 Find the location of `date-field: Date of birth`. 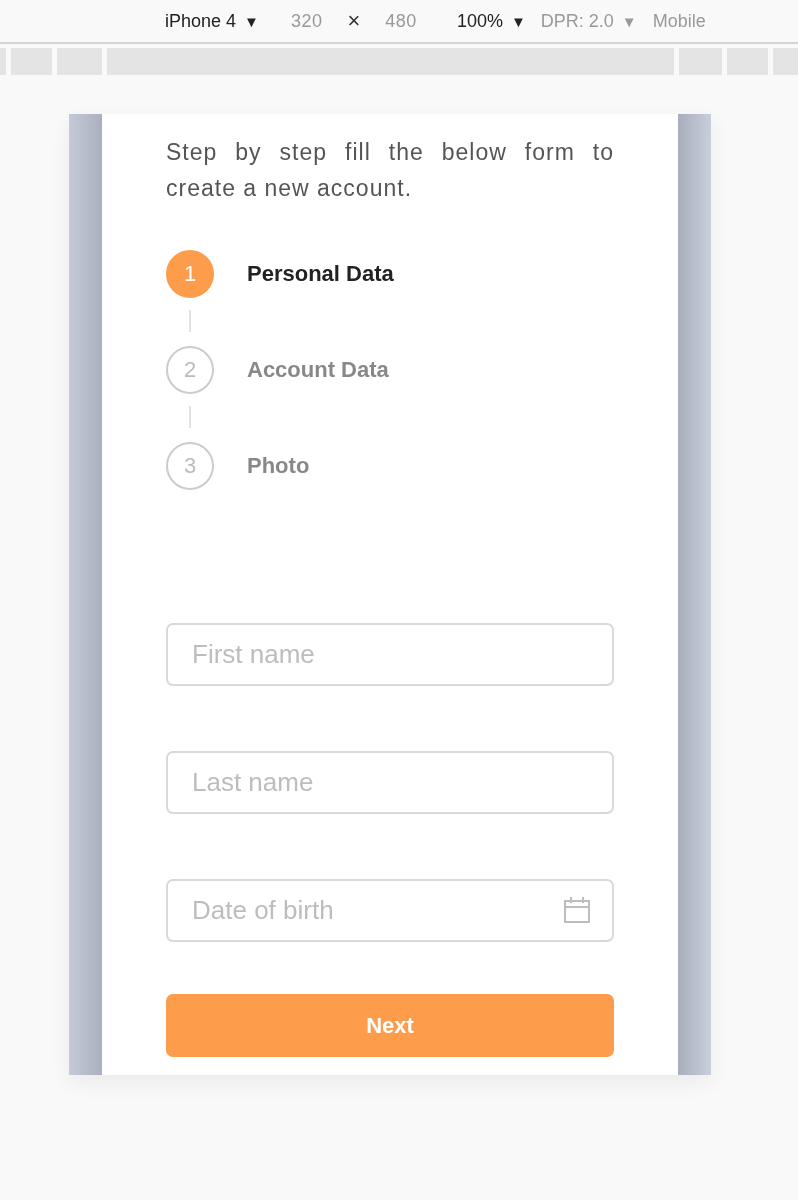

date-field: Date of birth is located at coordinates (390, 910).